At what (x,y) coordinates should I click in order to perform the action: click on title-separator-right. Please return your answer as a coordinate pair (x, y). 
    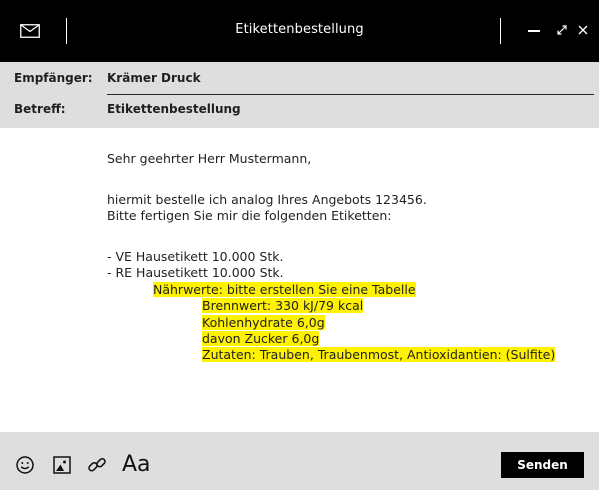
    Looking at the image, I should click on (500, 31).